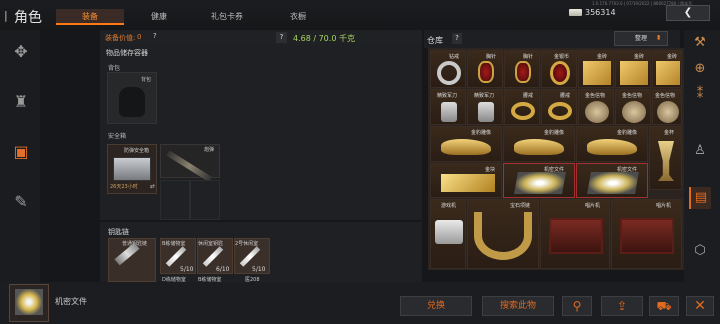 The width and height of the screenshot is (720, 324). Describe the element at coordinates (28, 18) in the screenshot. I see `page-title: 角色` at that location.